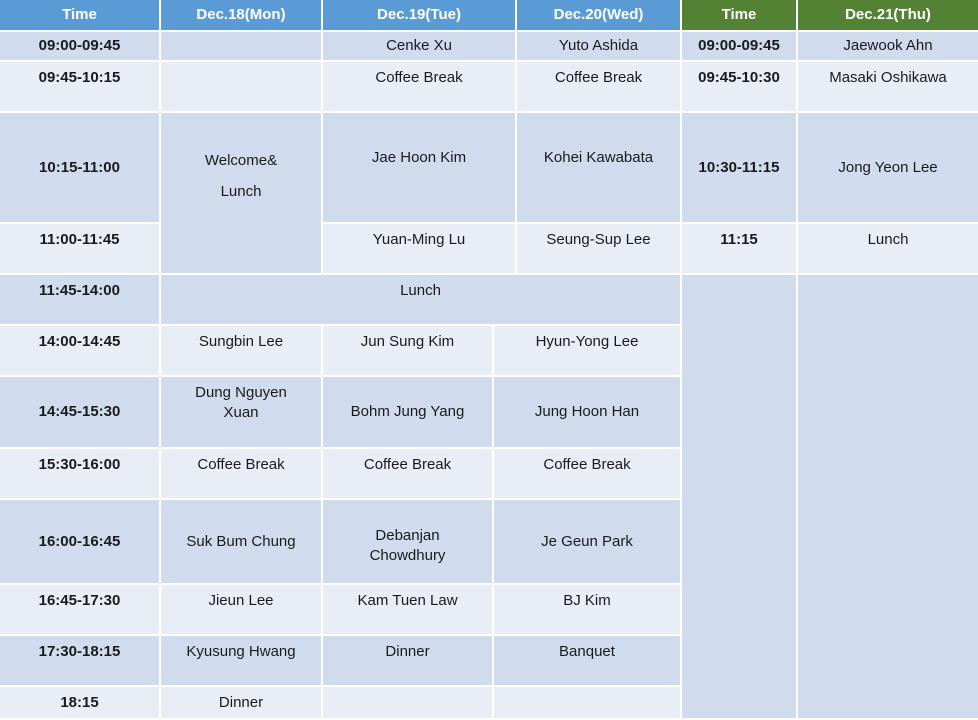 The image size is (978, 720). What do you see at coordinates (79, 86) in the screenshot?
I see `time-slot: 09:45-10:15` at bounding box center [79, 86].